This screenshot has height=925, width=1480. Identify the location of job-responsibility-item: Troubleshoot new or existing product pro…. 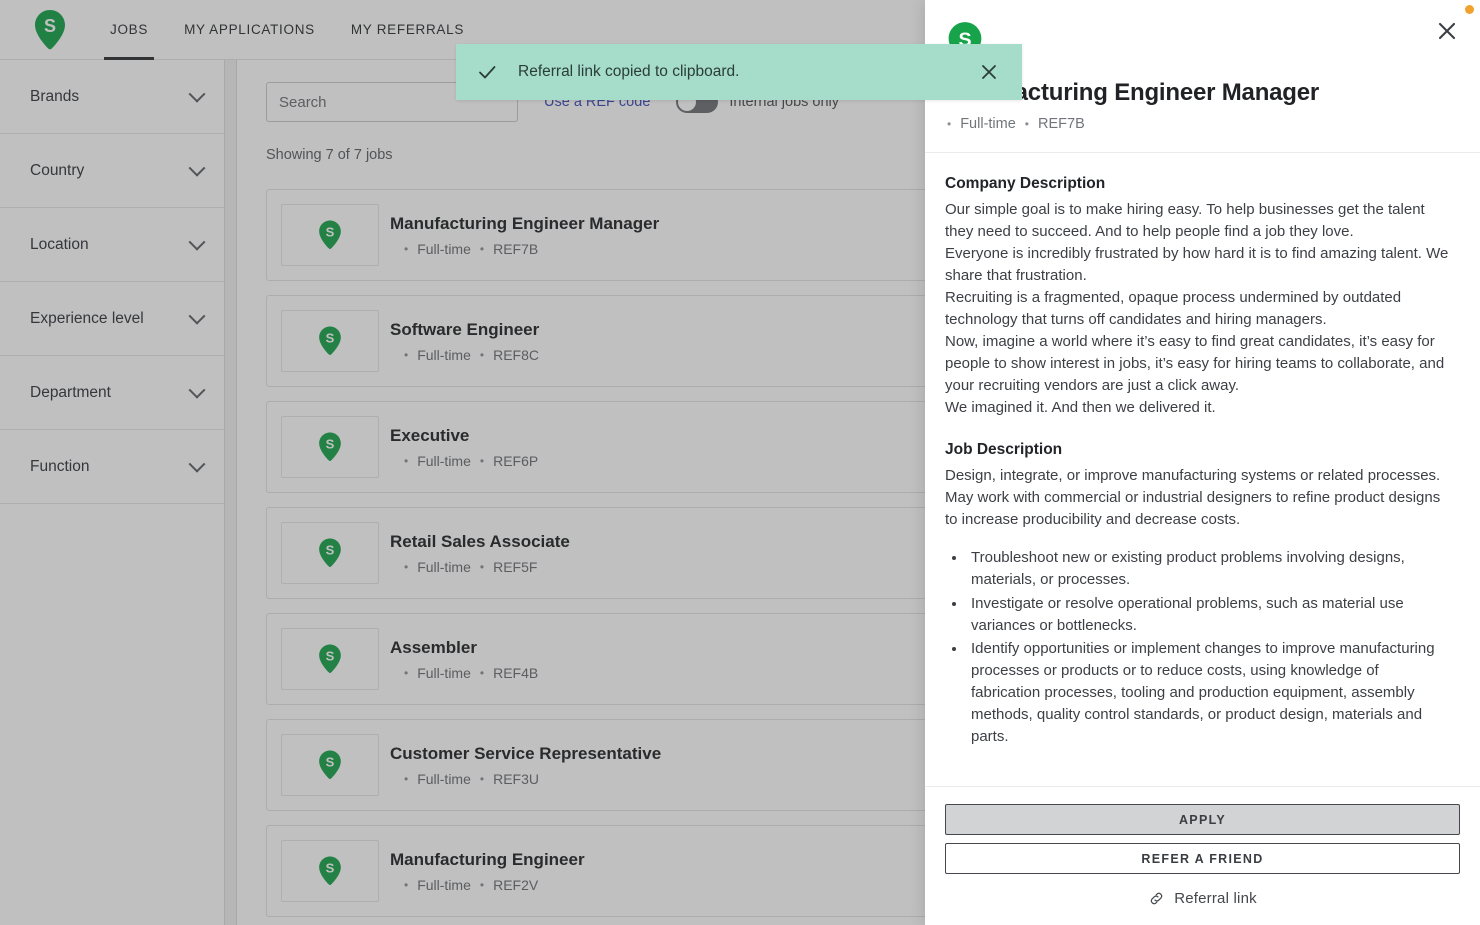
(1208, 569).